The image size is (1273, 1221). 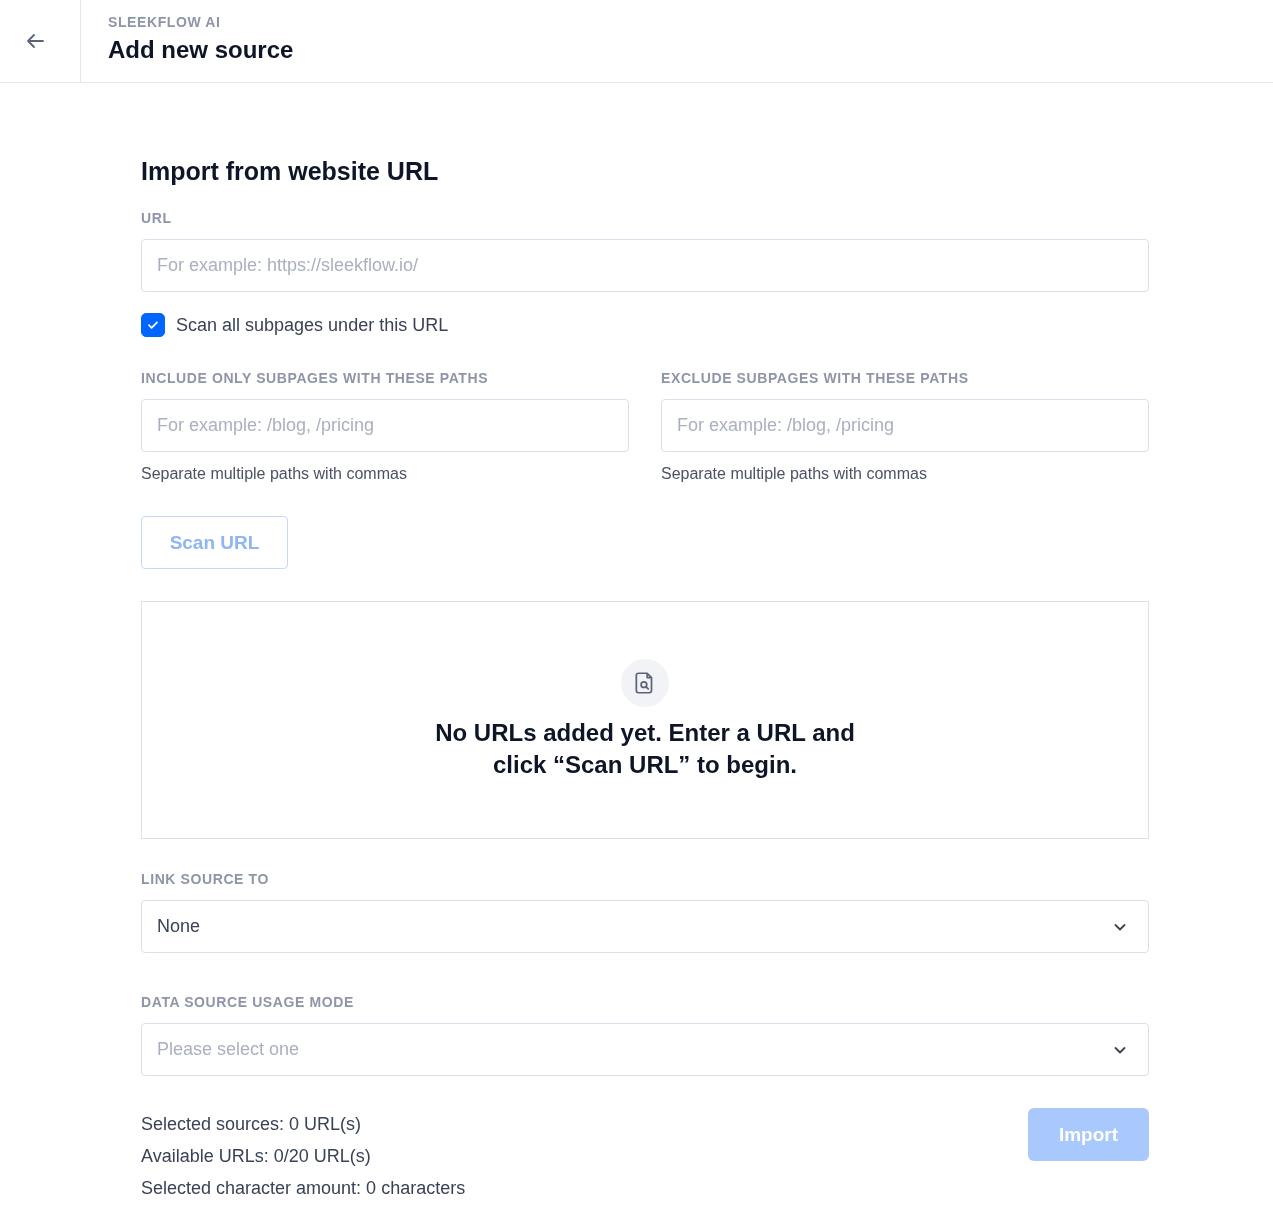 What do you see at coordinates (205, 879) in the screenshot?
I see `field-label: LINK SOURCE TO` at bounding box center [205, 879].